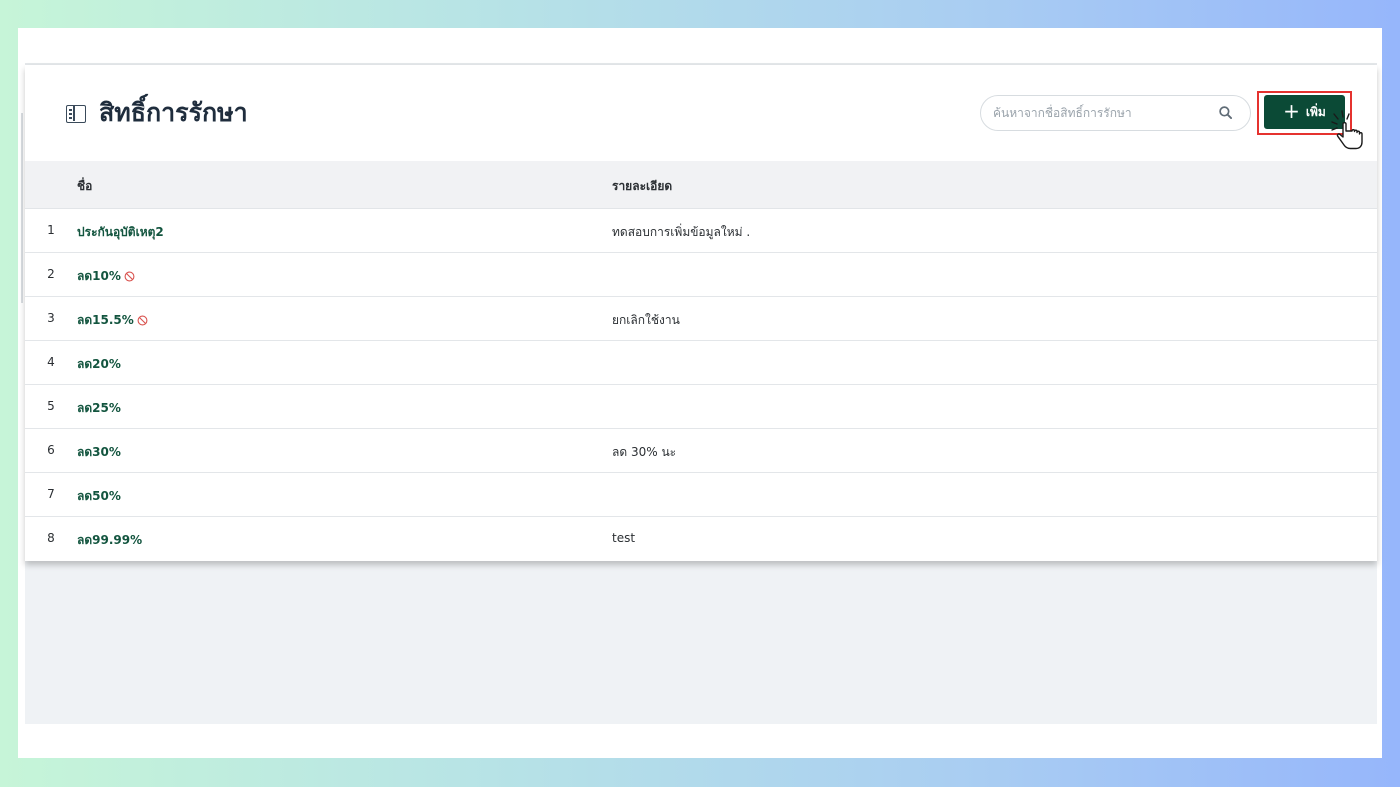  What do you see at coordinates (105, 320) in the screenshot?
I see `row-name-text: ลด15.5%` at bounding box center [105, 320].